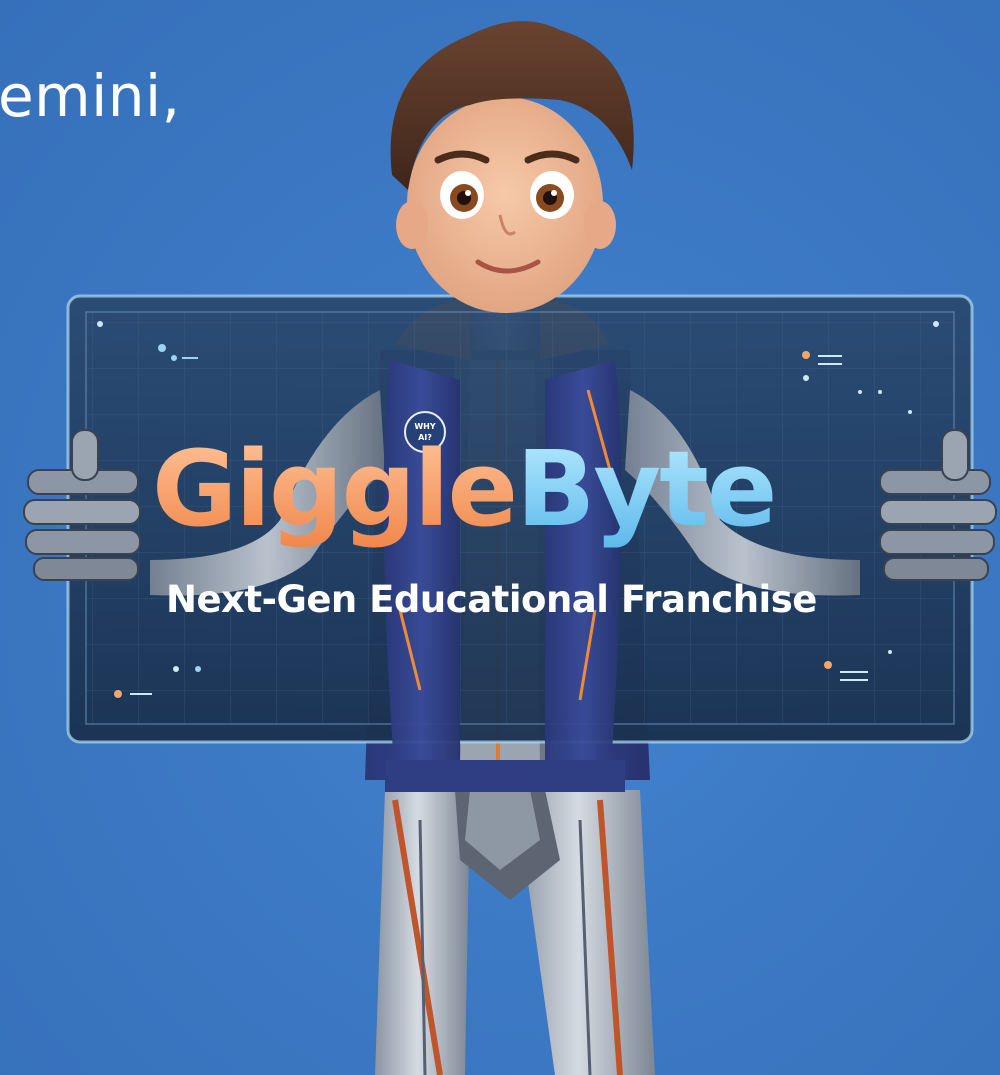 The height and width of the screenshot is (1075, 1000). What do you see at coordinates (334, 489) in the screenshot?
I see `brand-title-part1: Giggle` at bounding box center [334, 489].